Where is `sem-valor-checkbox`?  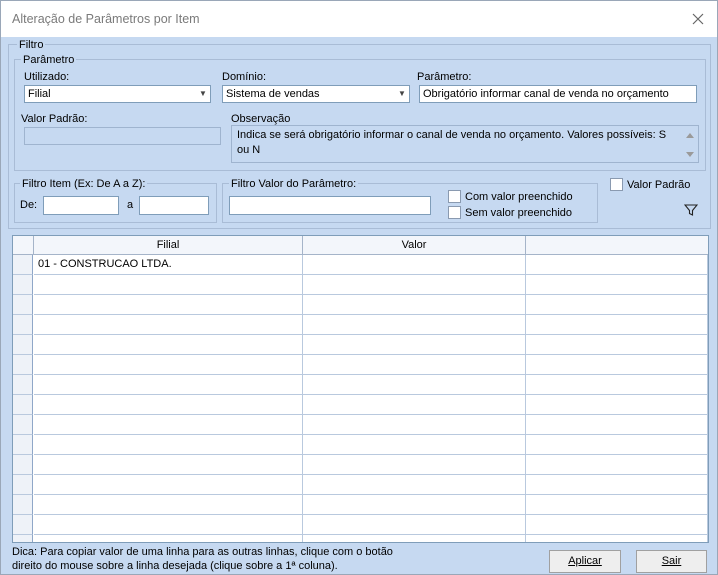 sem-valor-checkbox is located at coordinates (454, 212).